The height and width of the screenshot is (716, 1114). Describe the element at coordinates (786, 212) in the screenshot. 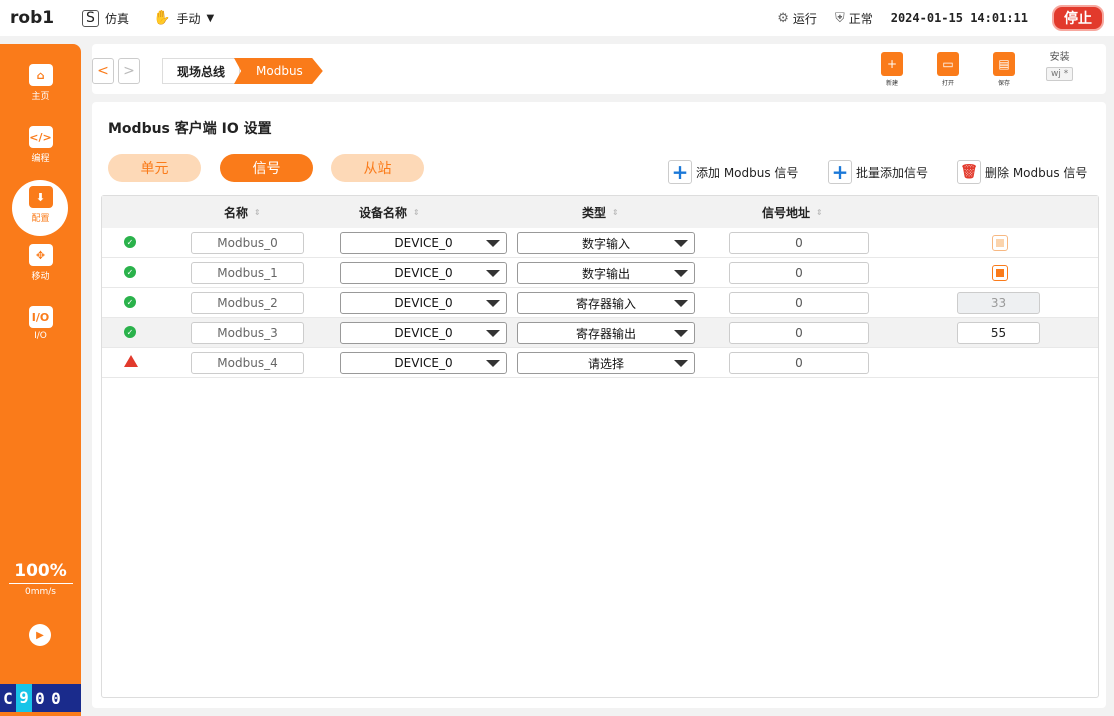

I see `header-address-label: 信号地址` at that location.